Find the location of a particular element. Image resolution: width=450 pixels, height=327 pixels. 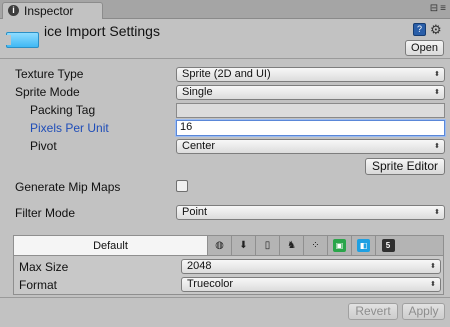

format-label: Format is located at coordinates (38, 285).